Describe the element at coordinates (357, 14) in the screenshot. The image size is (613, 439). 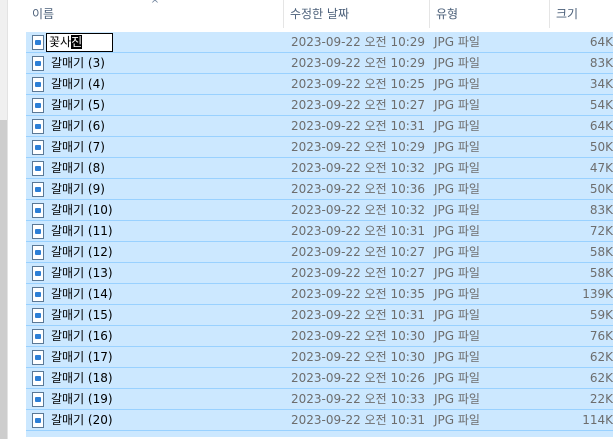
I see `column-header-date-modified: 수정한 날짜` at that location.